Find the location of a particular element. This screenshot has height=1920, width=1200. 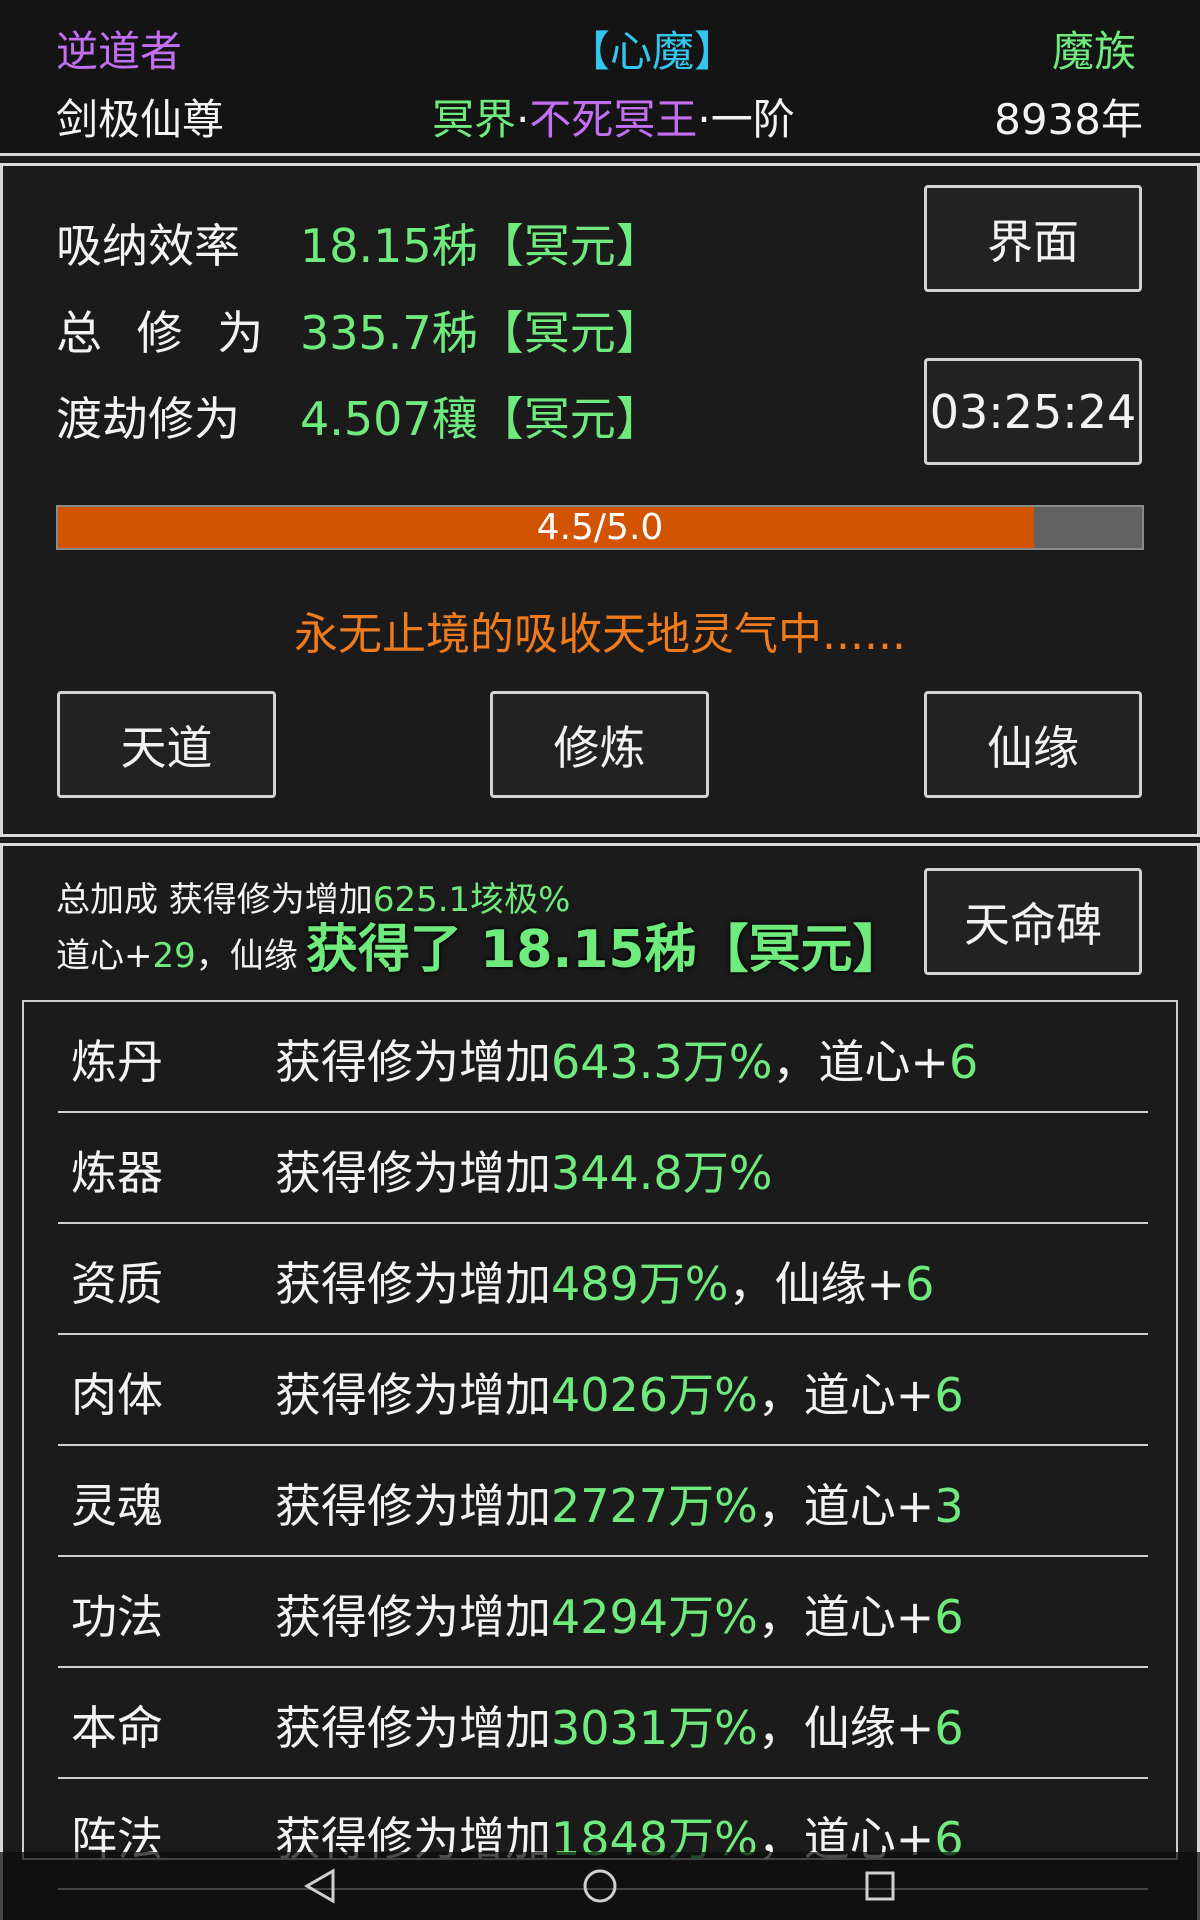

list-item: 资质 获得修为增加489万%，仙缘+6 is located at coordinates (603, 1279).